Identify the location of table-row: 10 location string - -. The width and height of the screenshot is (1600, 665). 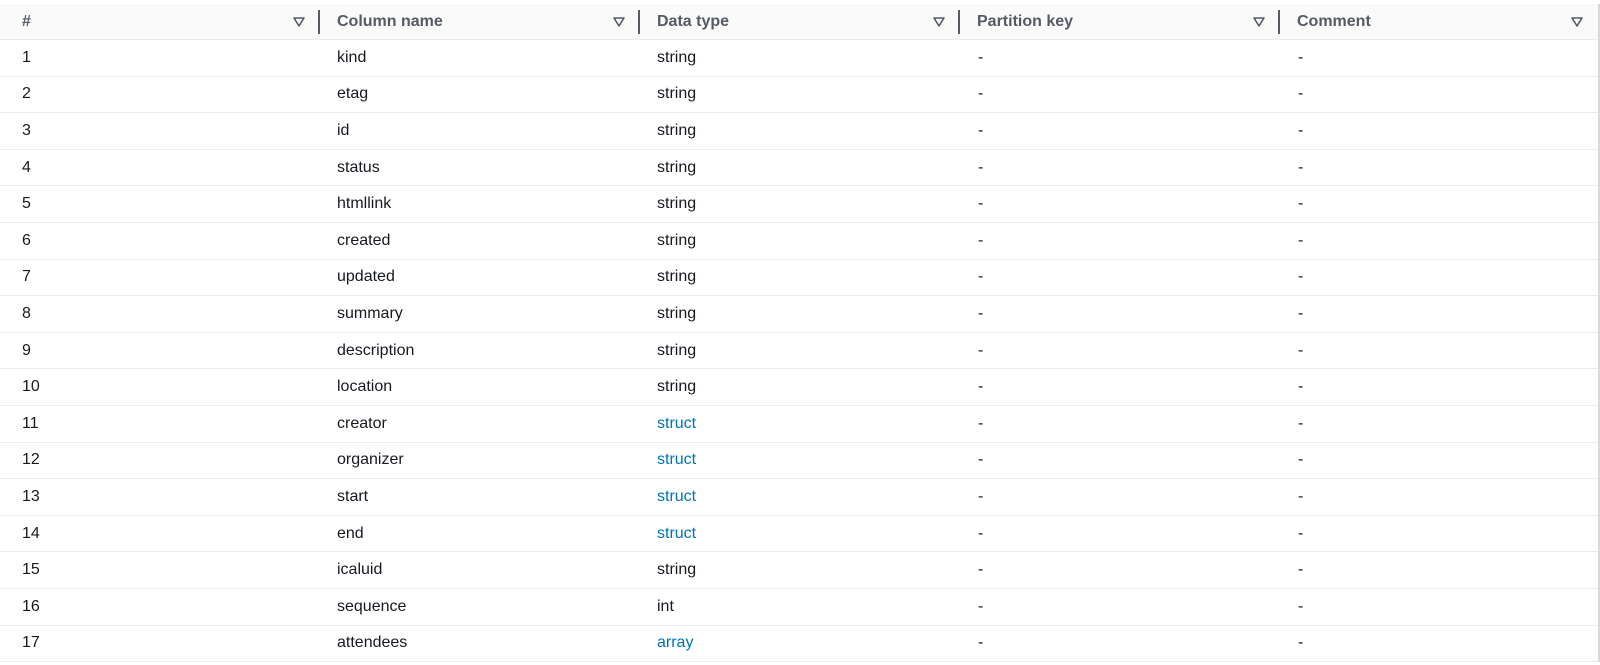
(799, 387).